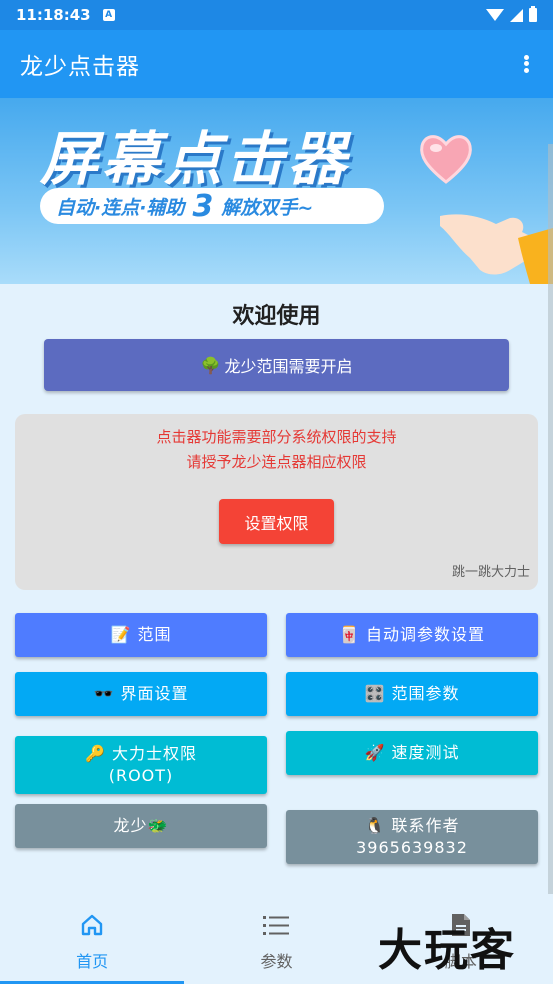 The height and width of the screenshot is (984, 553). Describe the element at coordinates (496, 249) in the screenshot. I see `hand-icon` at that location.